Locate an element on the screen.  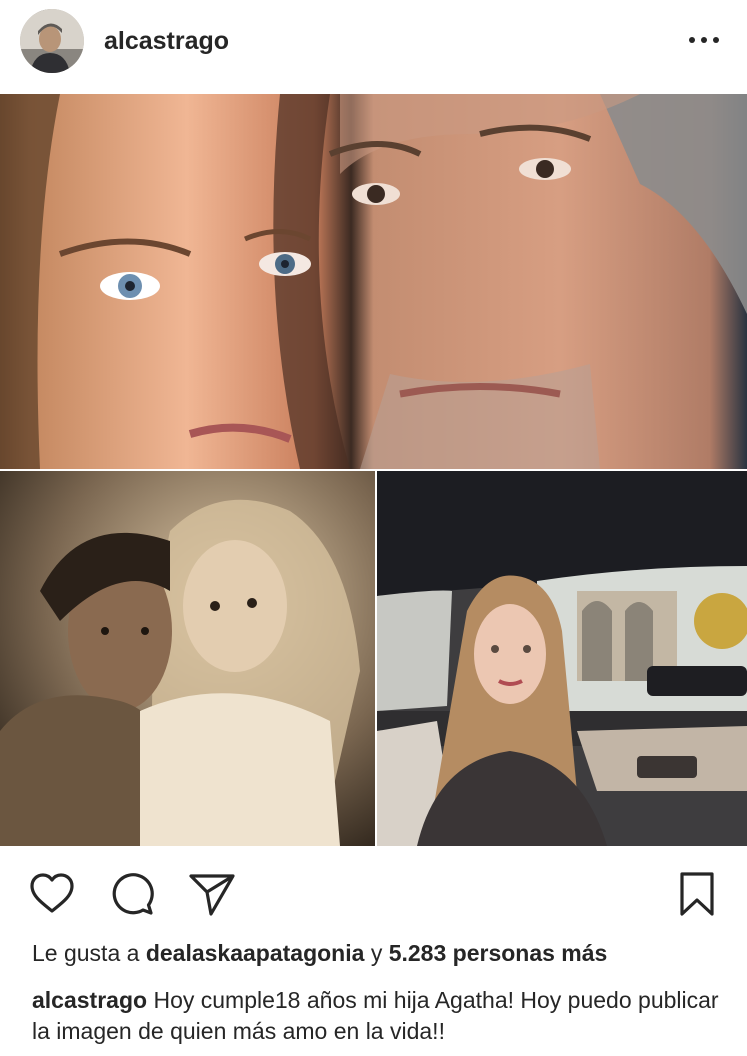
more-options-icon is located at coordinates (704, 40).